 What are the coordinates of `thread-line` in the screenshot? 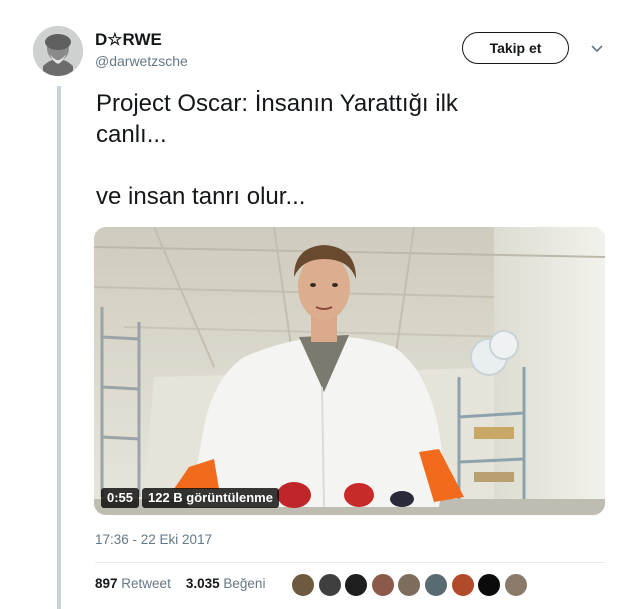 It's located at (59, 347).